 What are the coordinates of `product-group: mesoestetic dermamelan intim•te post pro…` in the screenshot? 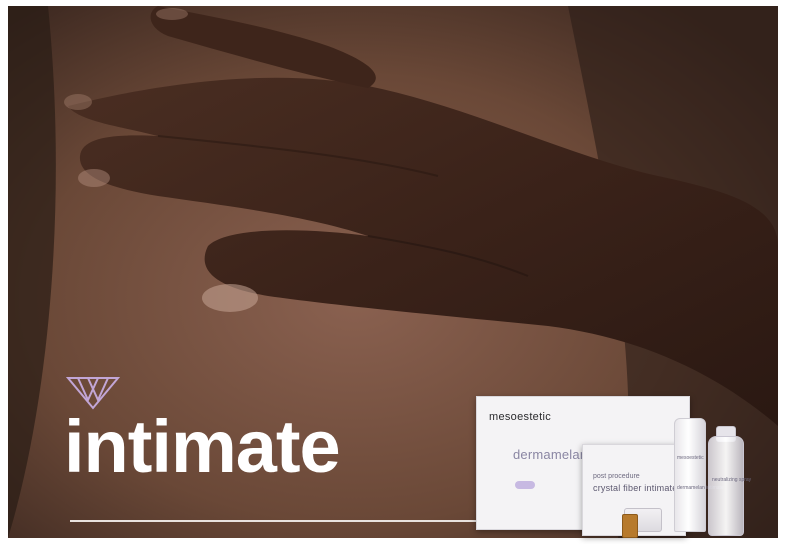 It's located at (625, 467).